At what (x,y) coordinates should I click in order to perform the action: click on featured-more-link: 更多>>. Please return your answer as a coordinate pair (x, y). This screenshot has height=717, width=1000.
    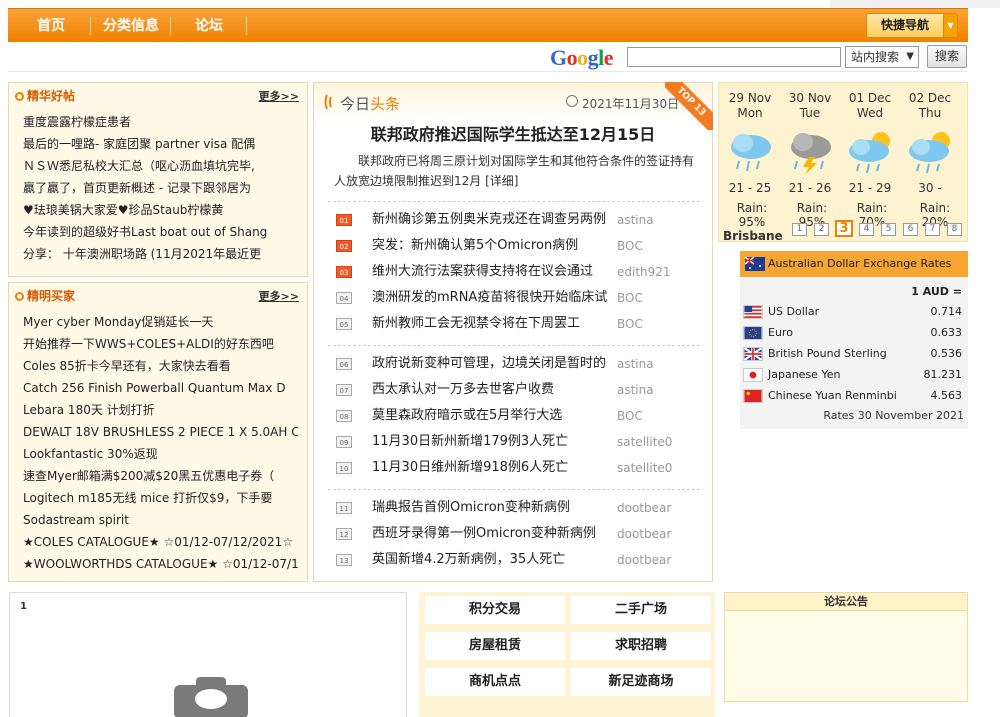
    Looking at the image, I should click on (279, 96).